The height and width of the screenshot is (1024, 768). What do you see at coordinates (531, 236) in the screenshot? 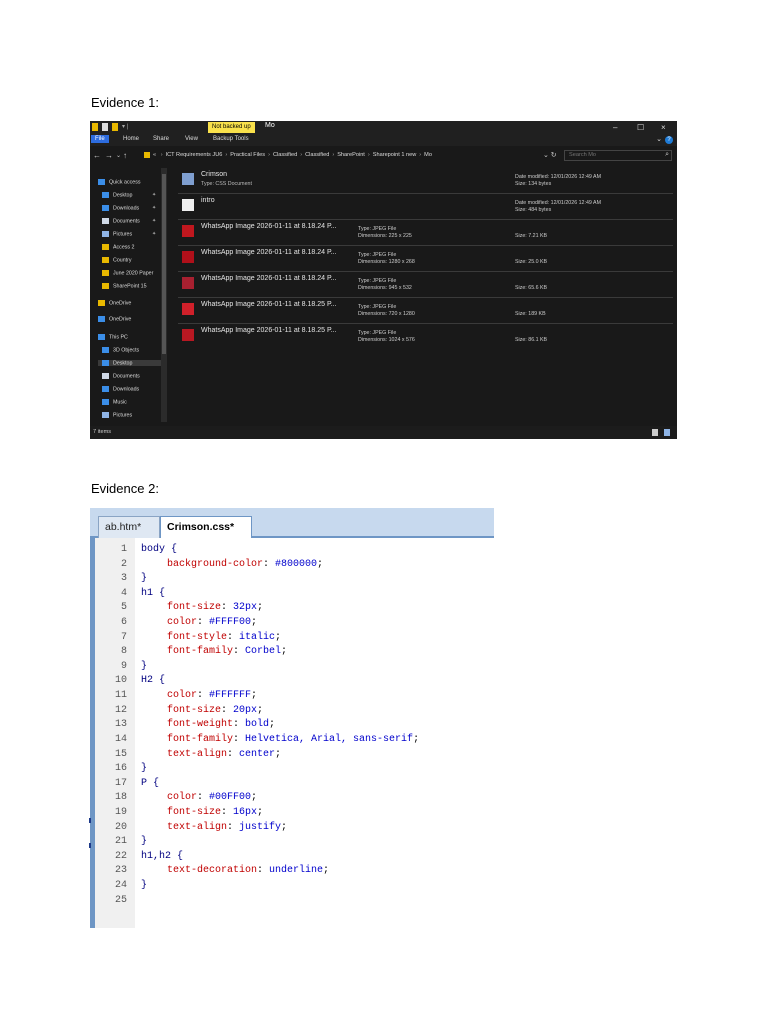
I see `file-size: Size: 7.21 KB` at bounding box center [531, 236].